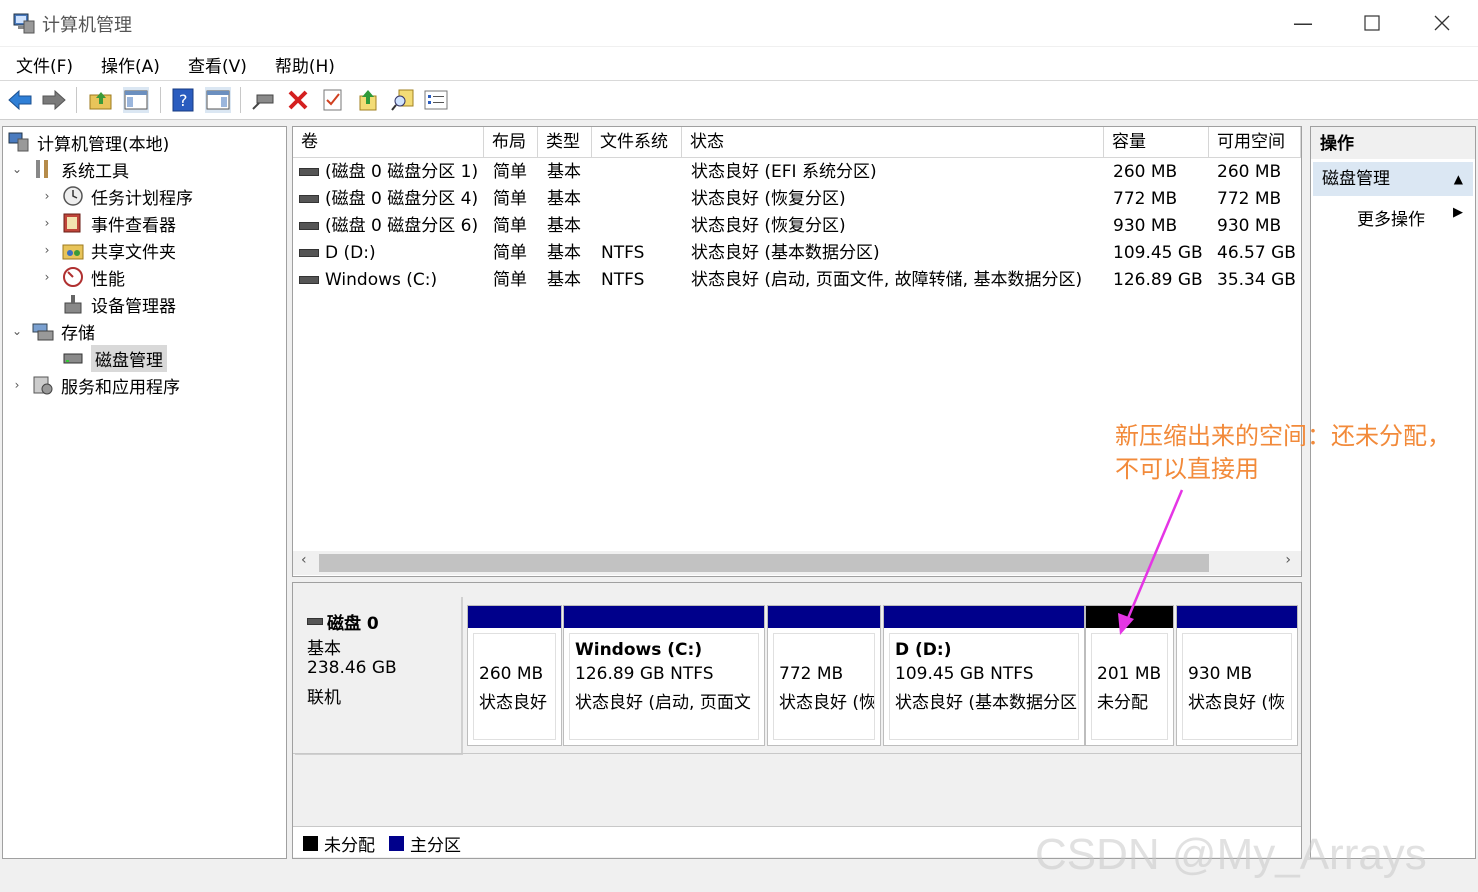 This screenshot has width=1478, height=892. I want to click on disk-info: 磁盘 0 基本 238.46 GB 联机, so click(379, 676).